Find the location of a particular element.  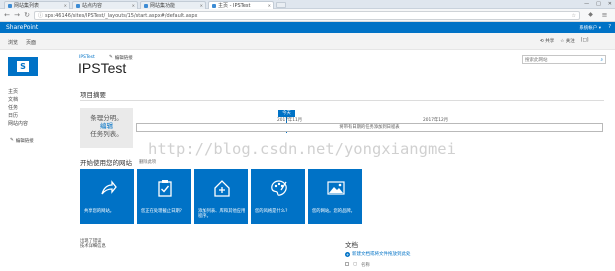

edit-links-left: ✎ 编辑链接 is located at coordinates (22, 141).